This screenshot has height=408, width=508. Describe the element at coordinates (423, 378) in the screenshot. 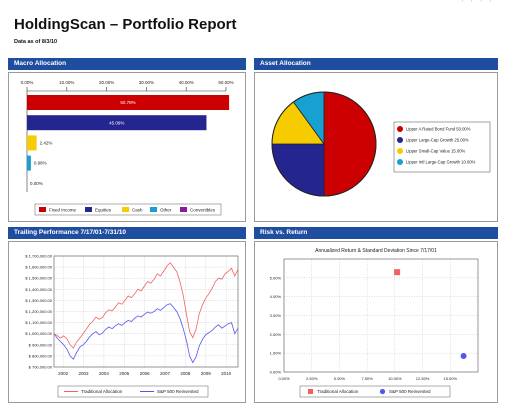

I see `risk-xtick-label: 12.50%` at that location.